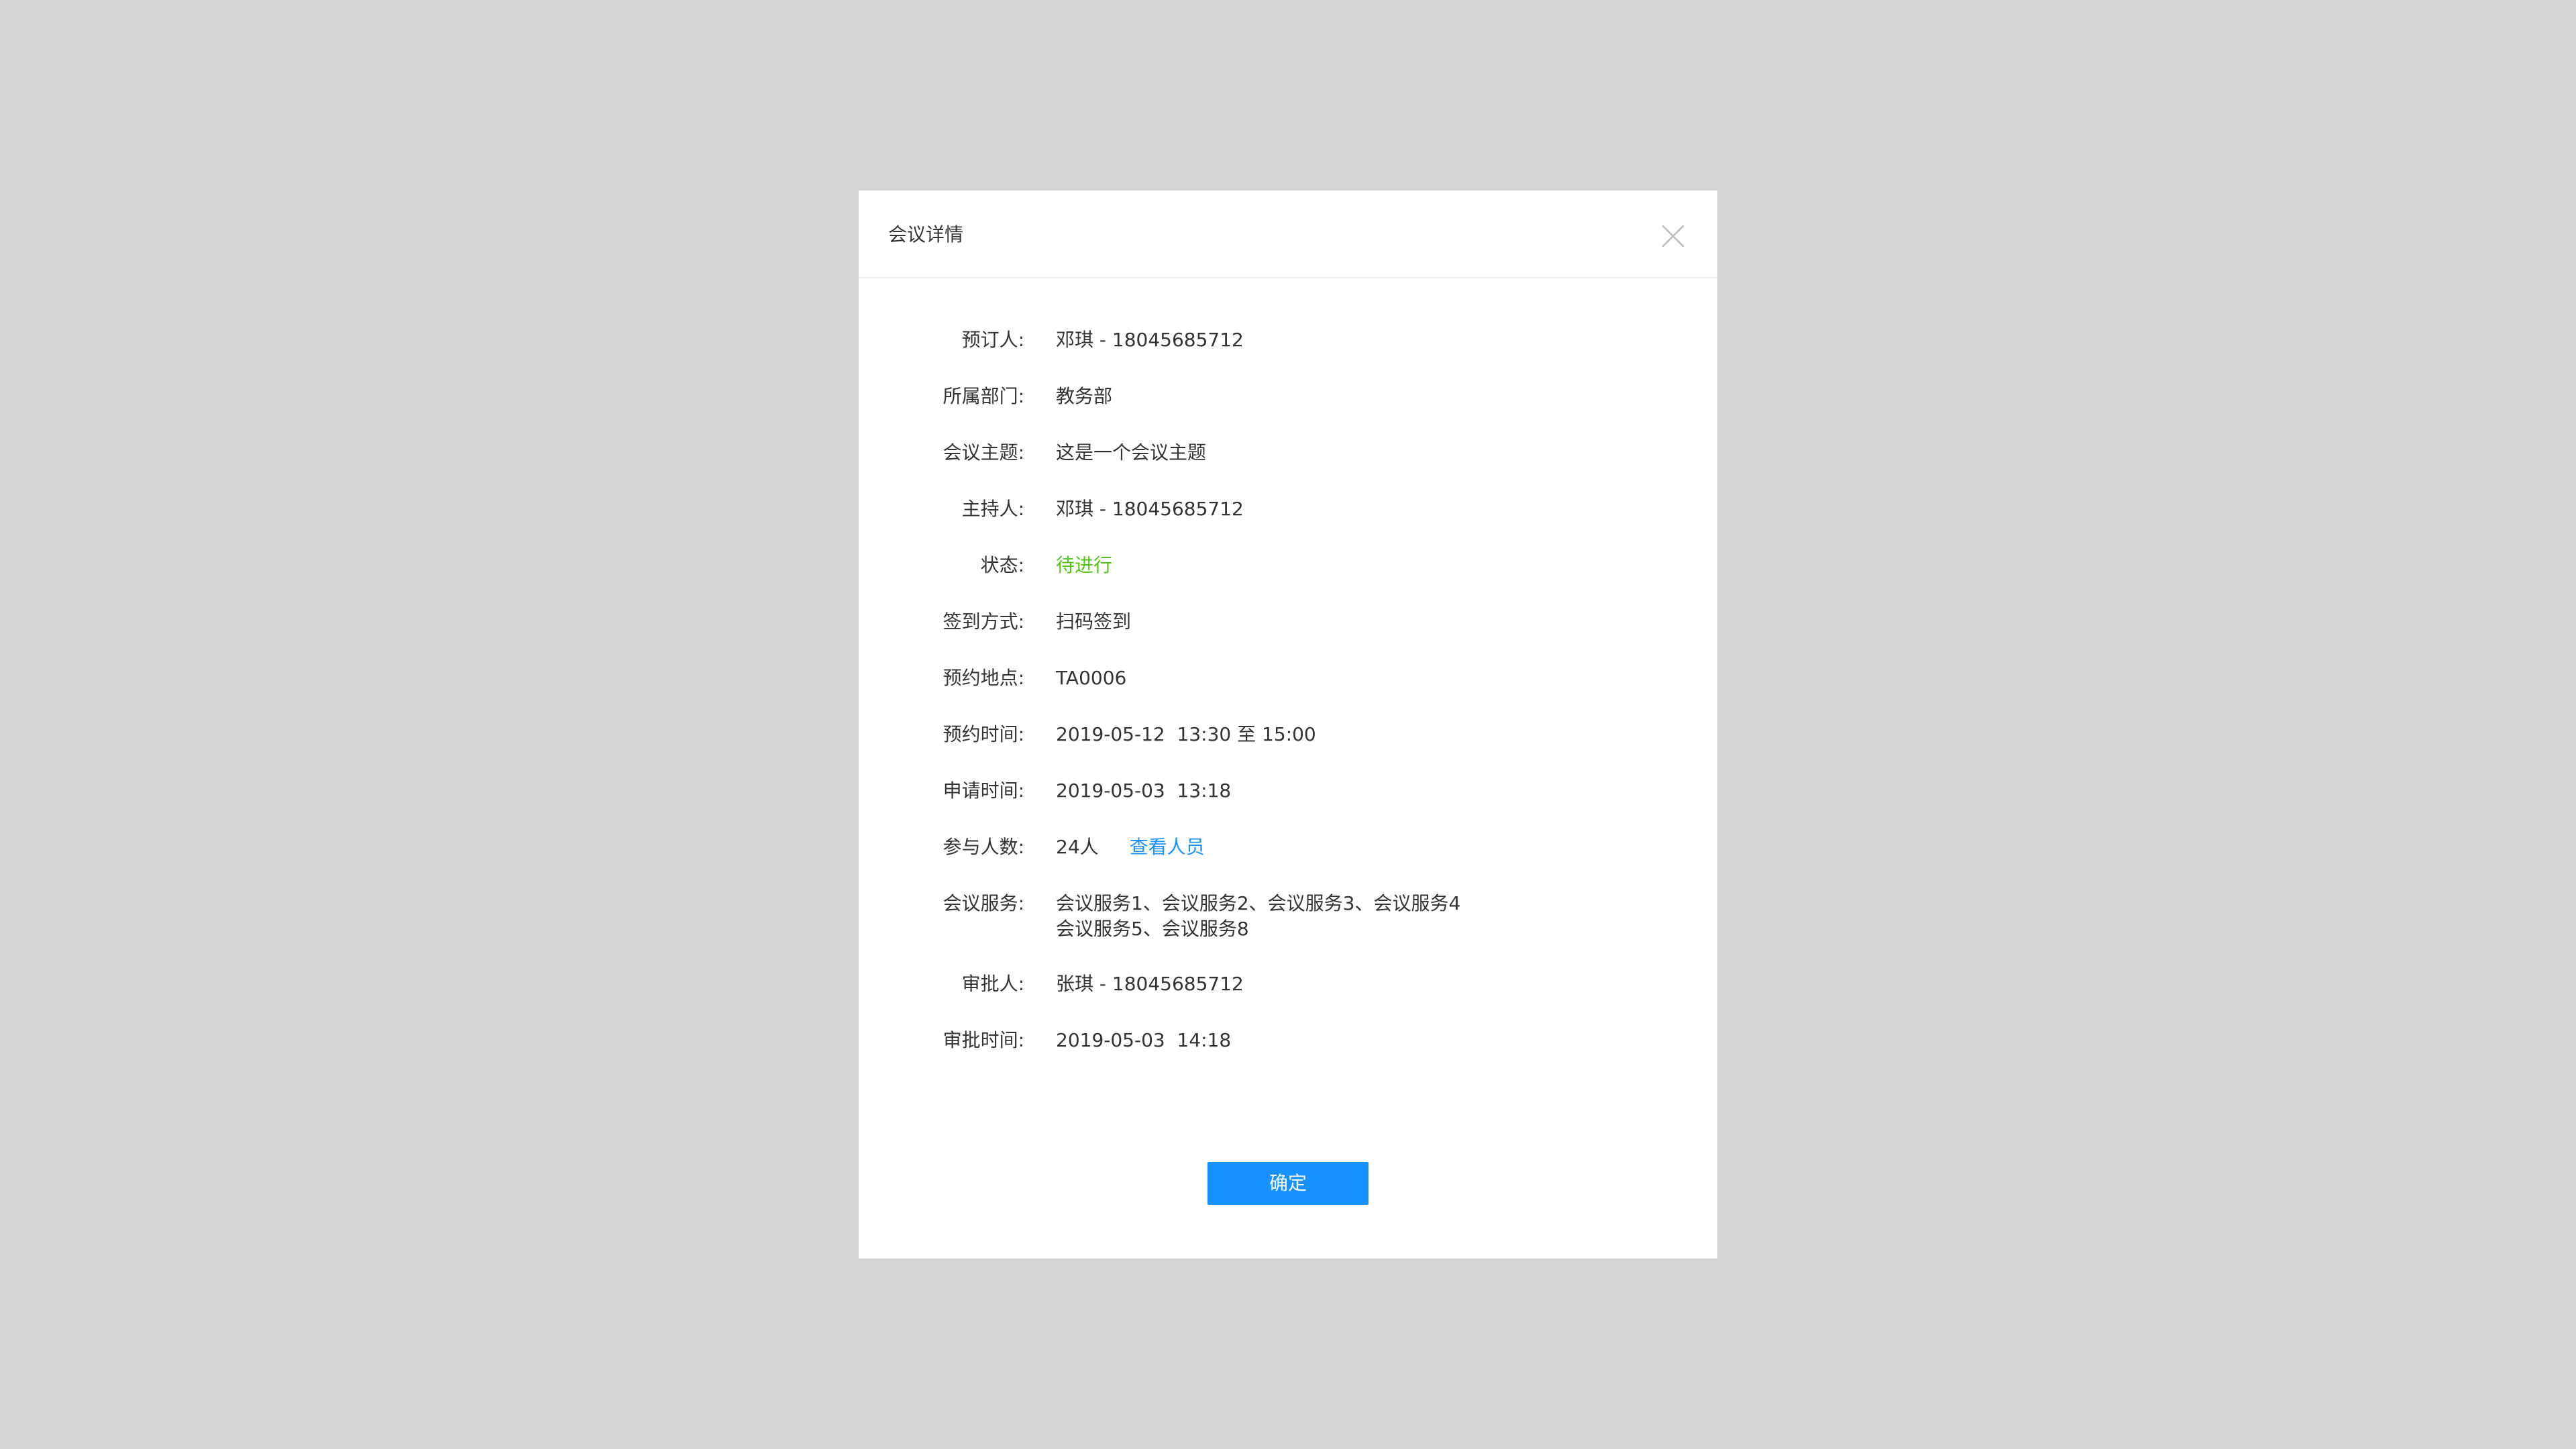  What do you see at coordinates (1077, 847) in the screenshot?
I see `participants-count: 24人` at bounding box center [1077, 847].